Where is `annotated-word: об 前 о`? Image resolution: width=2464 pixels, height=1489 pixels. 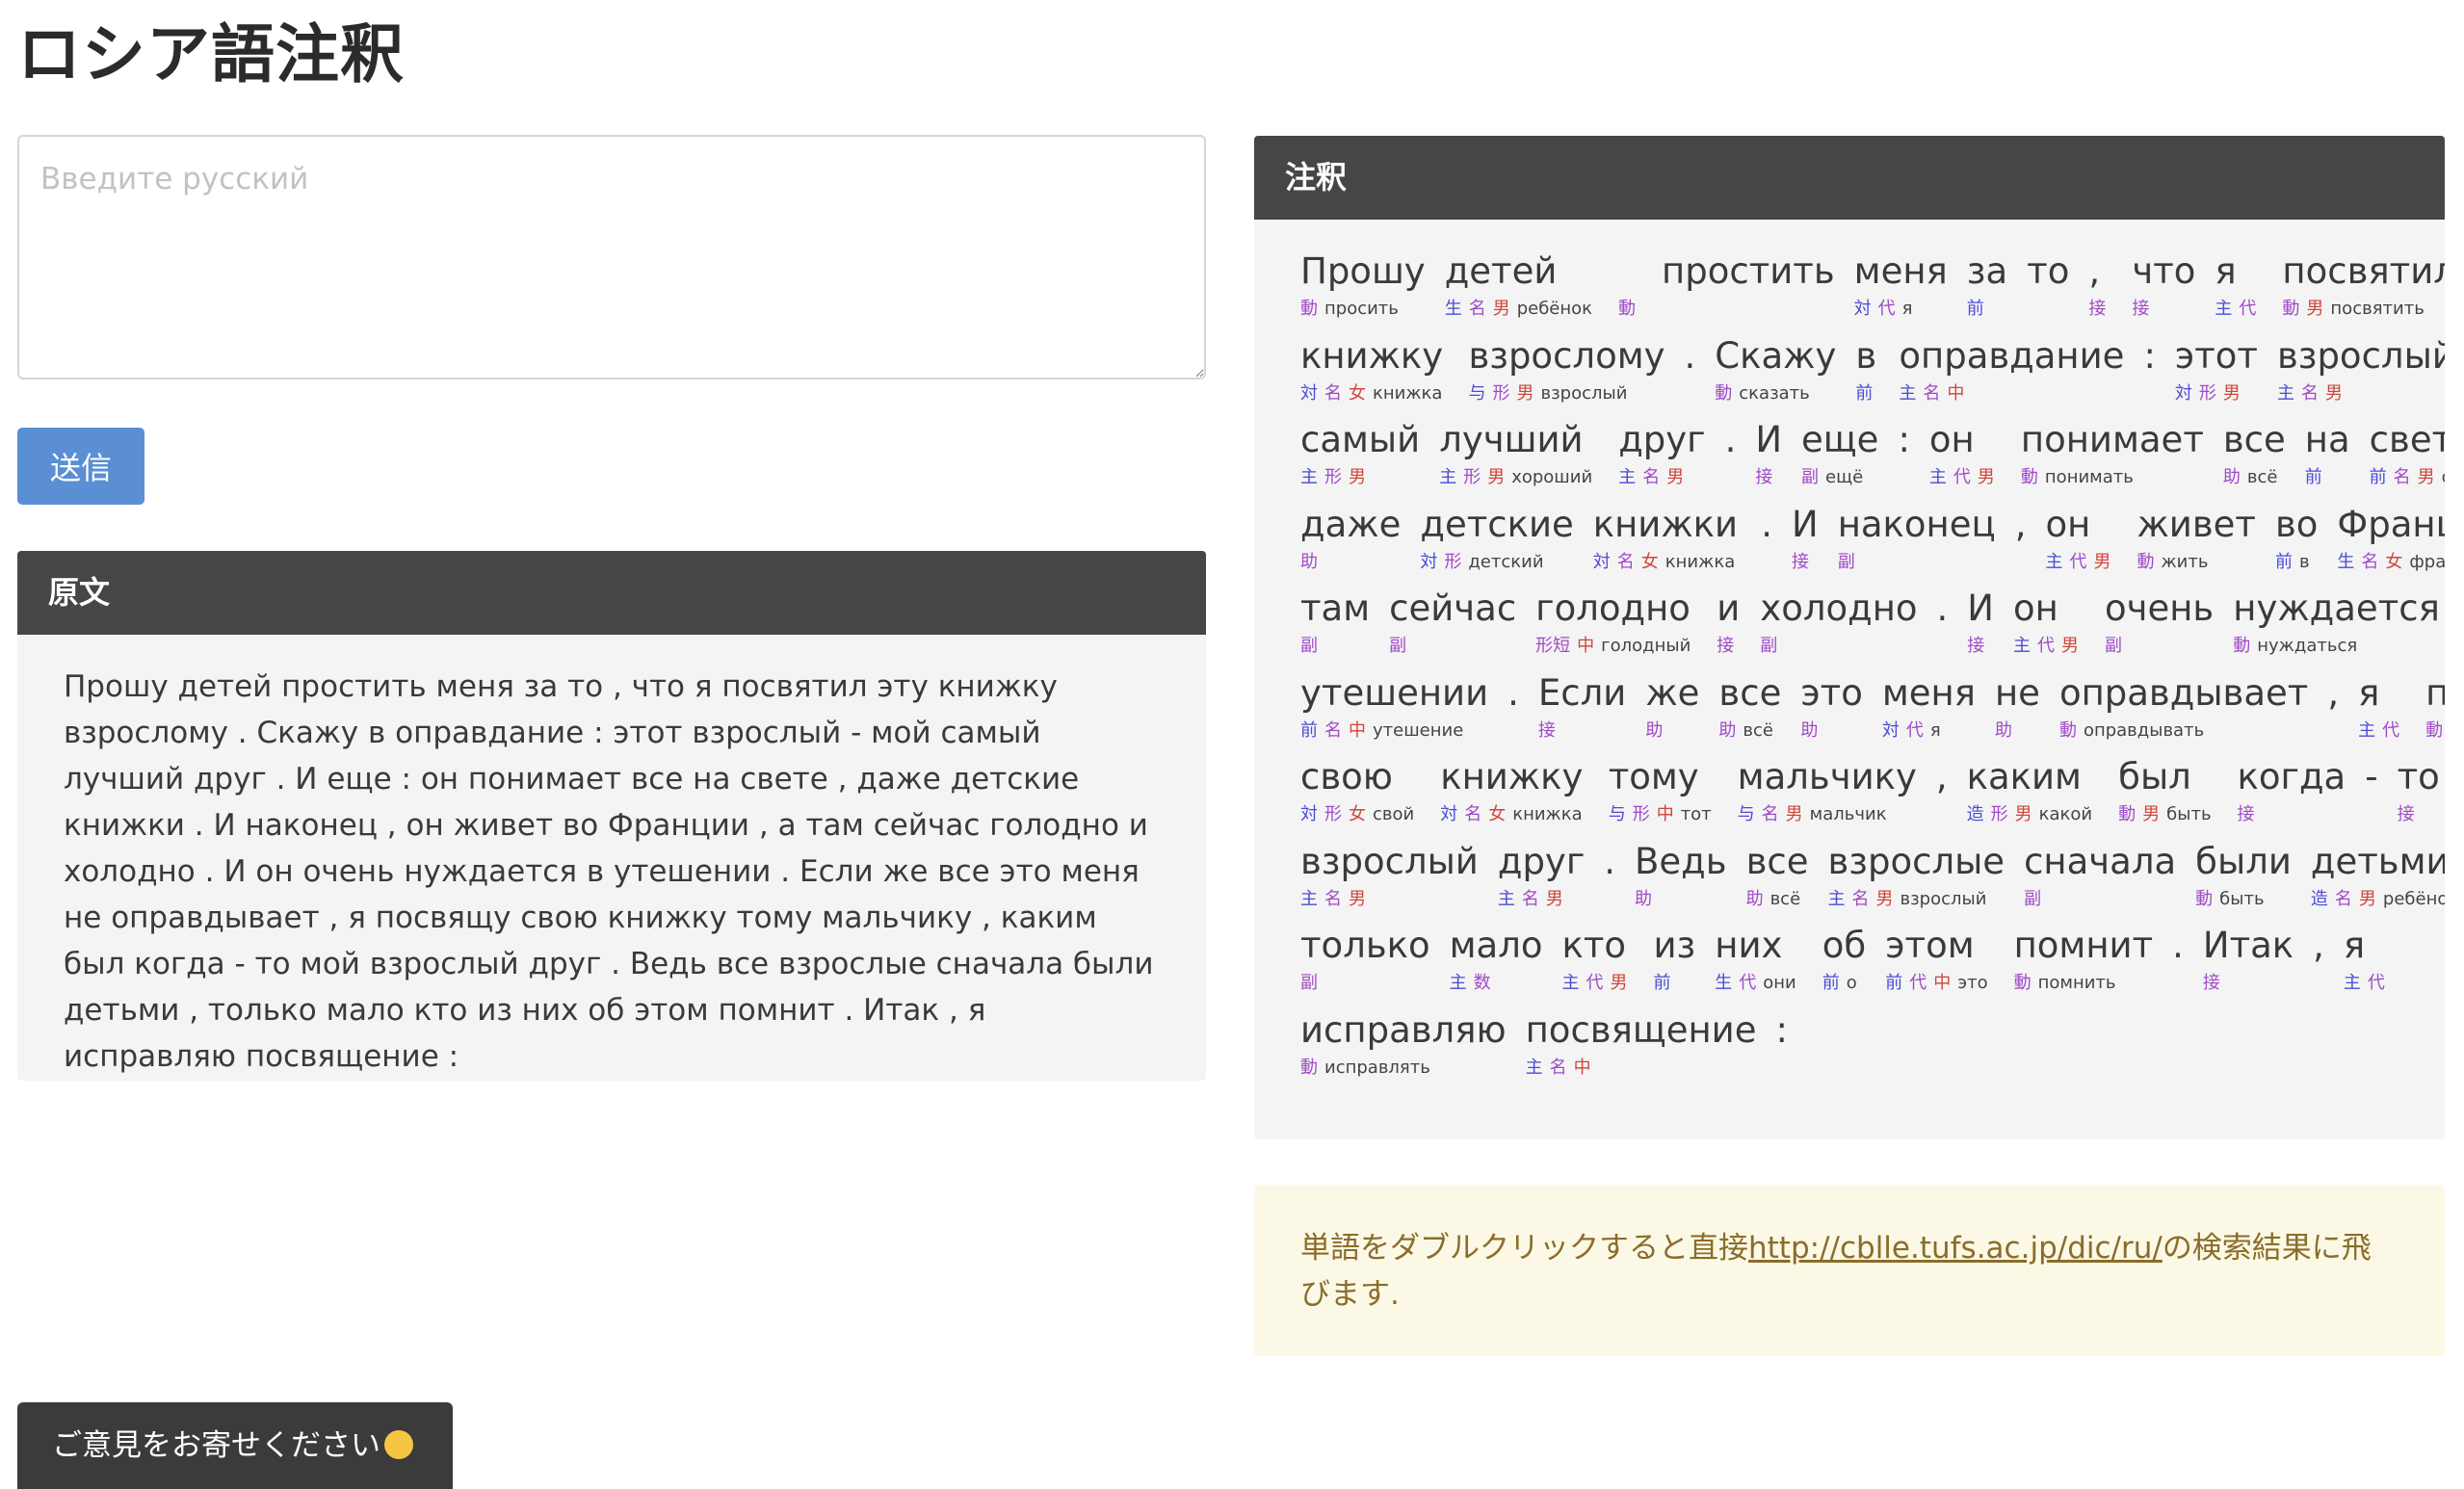
annotated-word: об 前 о is located at coordinates (1844, 963).